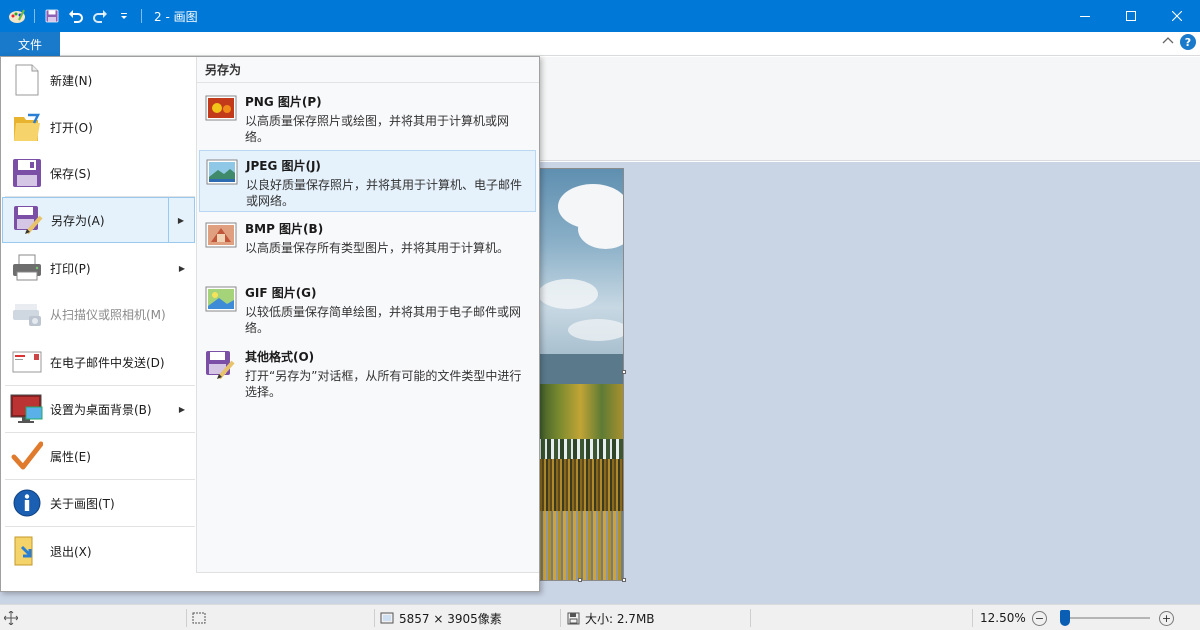 Image resolution: width=1200 pixels, height=630 pixels. Describe the element at coordinates (1179, 42) in the screenshot. I see `ribbon-controls: ?` at that location.